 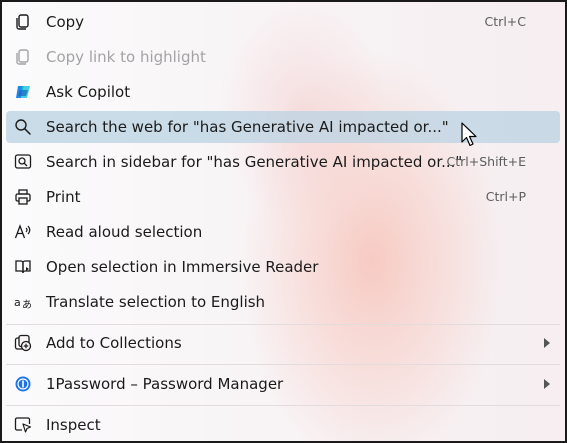 I want to click on menu-item-shortcut: Ctrl+C, so click(x=505, y=21).